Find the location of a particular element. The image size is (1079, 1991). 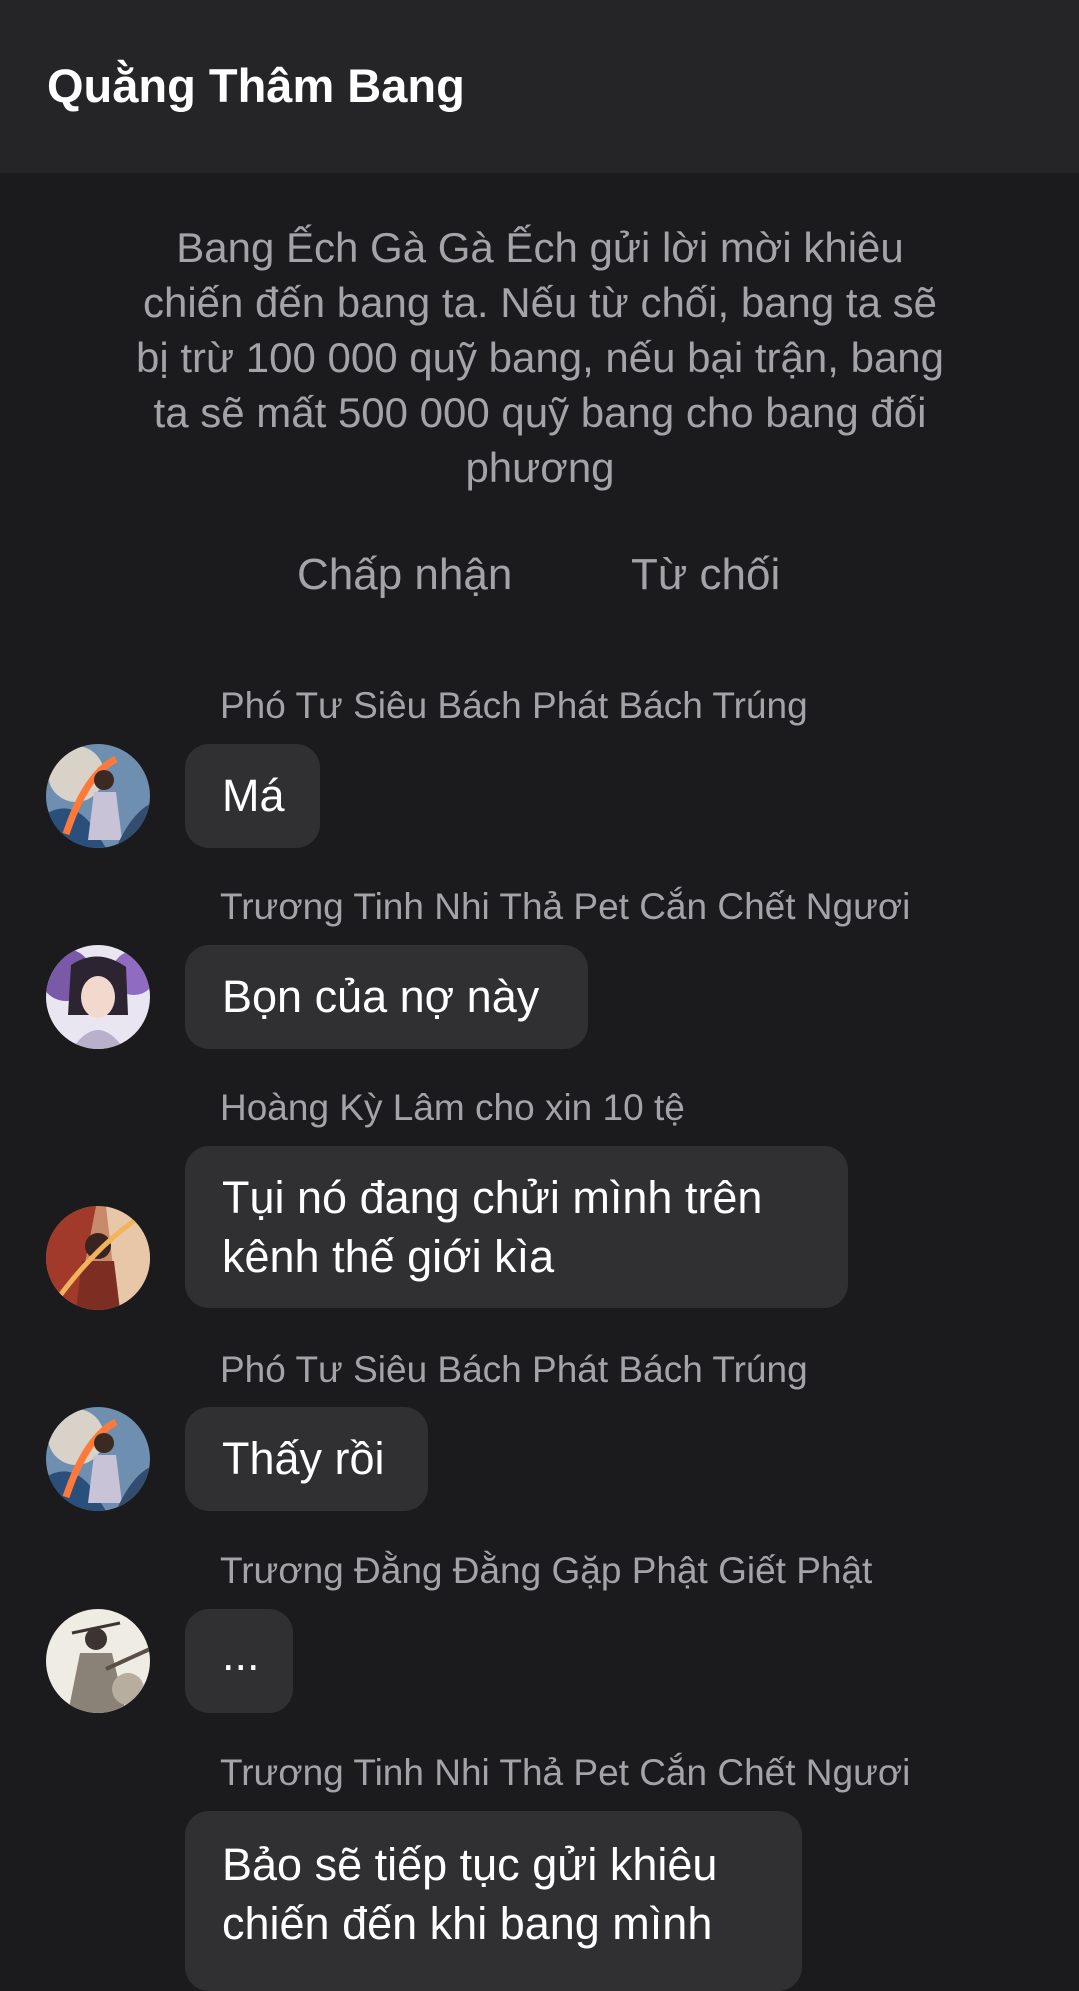

message-sender-name: Trương Đằng Đằng Gặp Phật Giết Phật is located at coordinates (546, 1570).